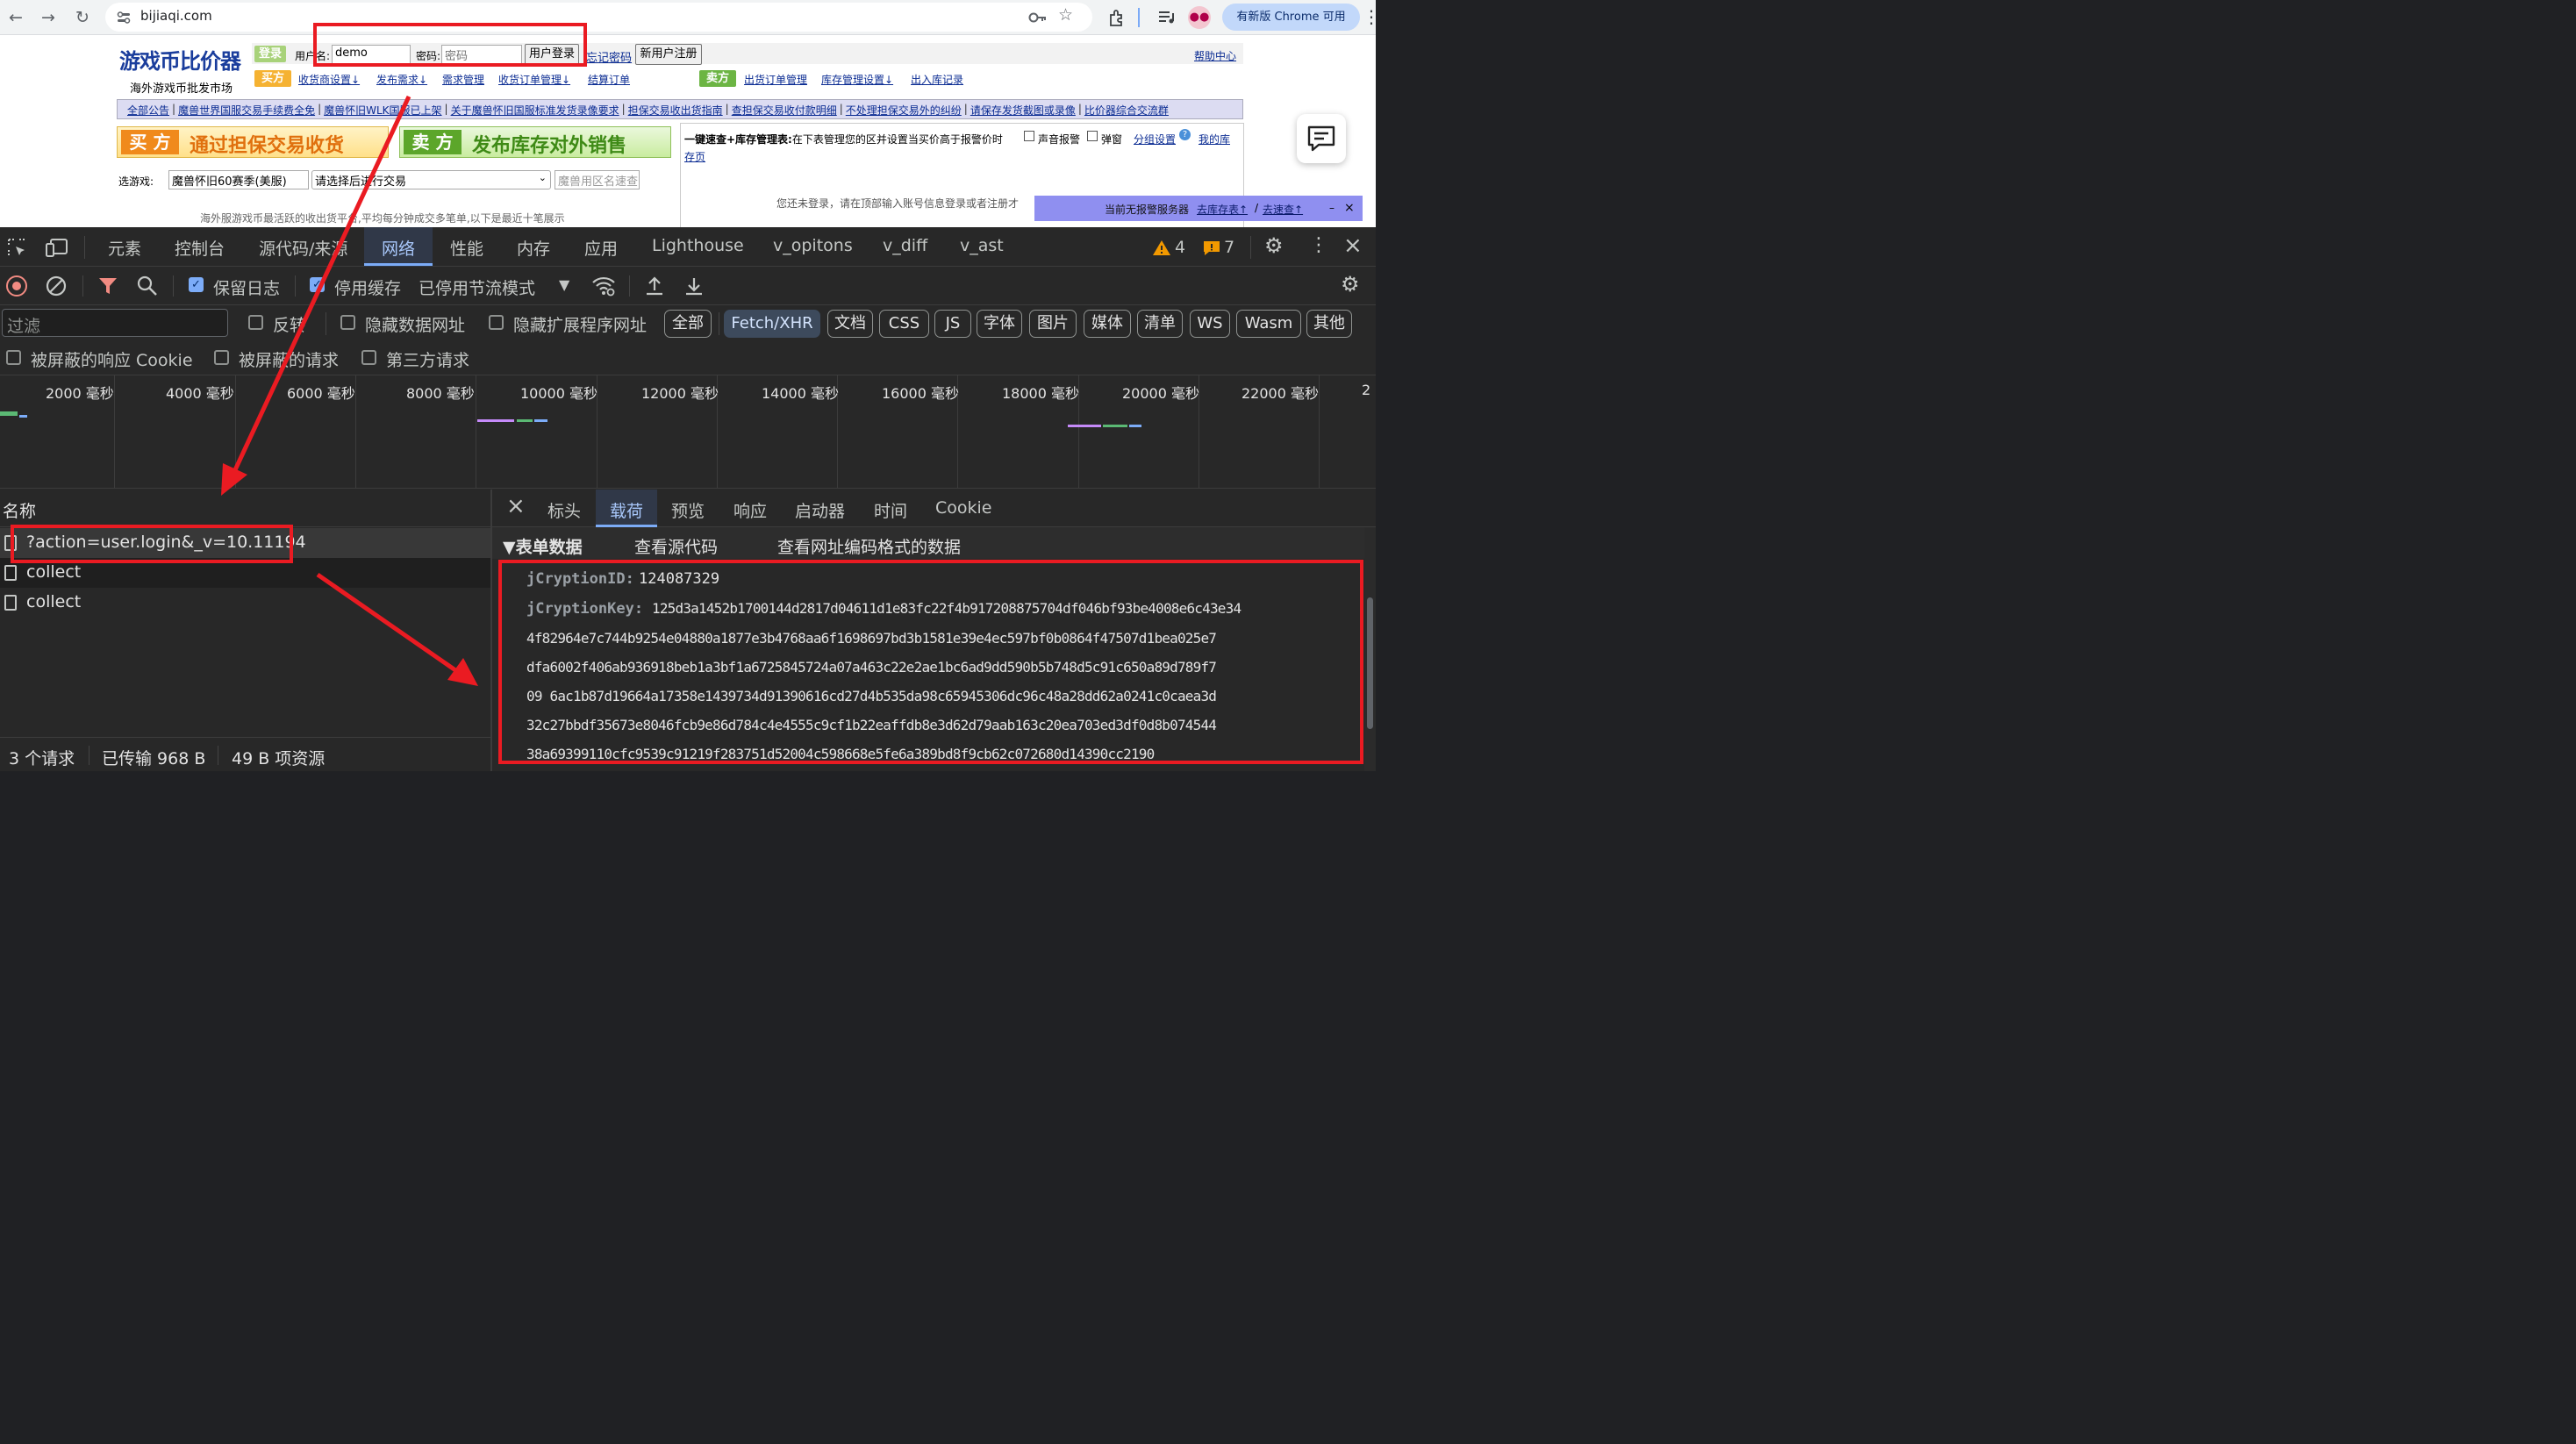 This screenshot has height=1444, width=2576. What do you see at coordinates (1029, 136) in the screenshot?
I see `sound-alert-checkbox` at bounding box center [1029, 136].